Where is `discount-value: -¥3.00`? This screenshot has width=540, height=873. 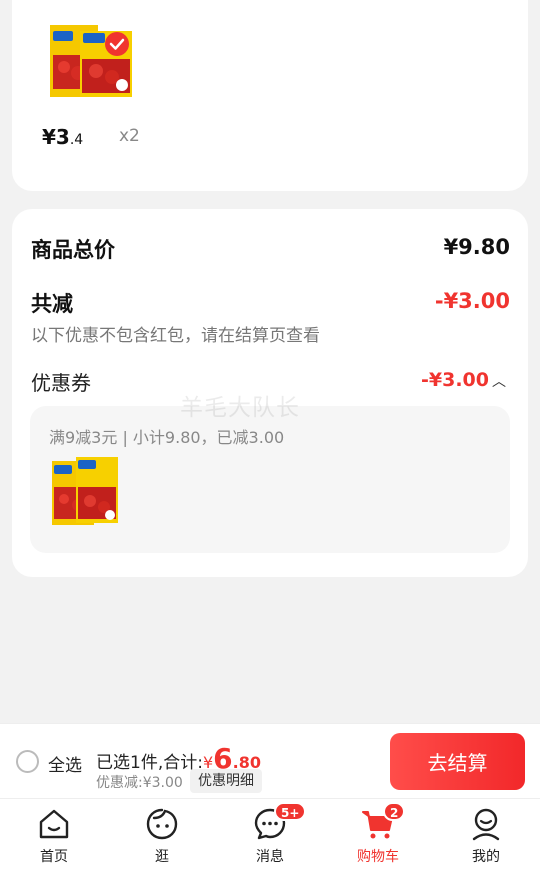
discount-value: -¥3.00 is located at coordinates (472, 301).